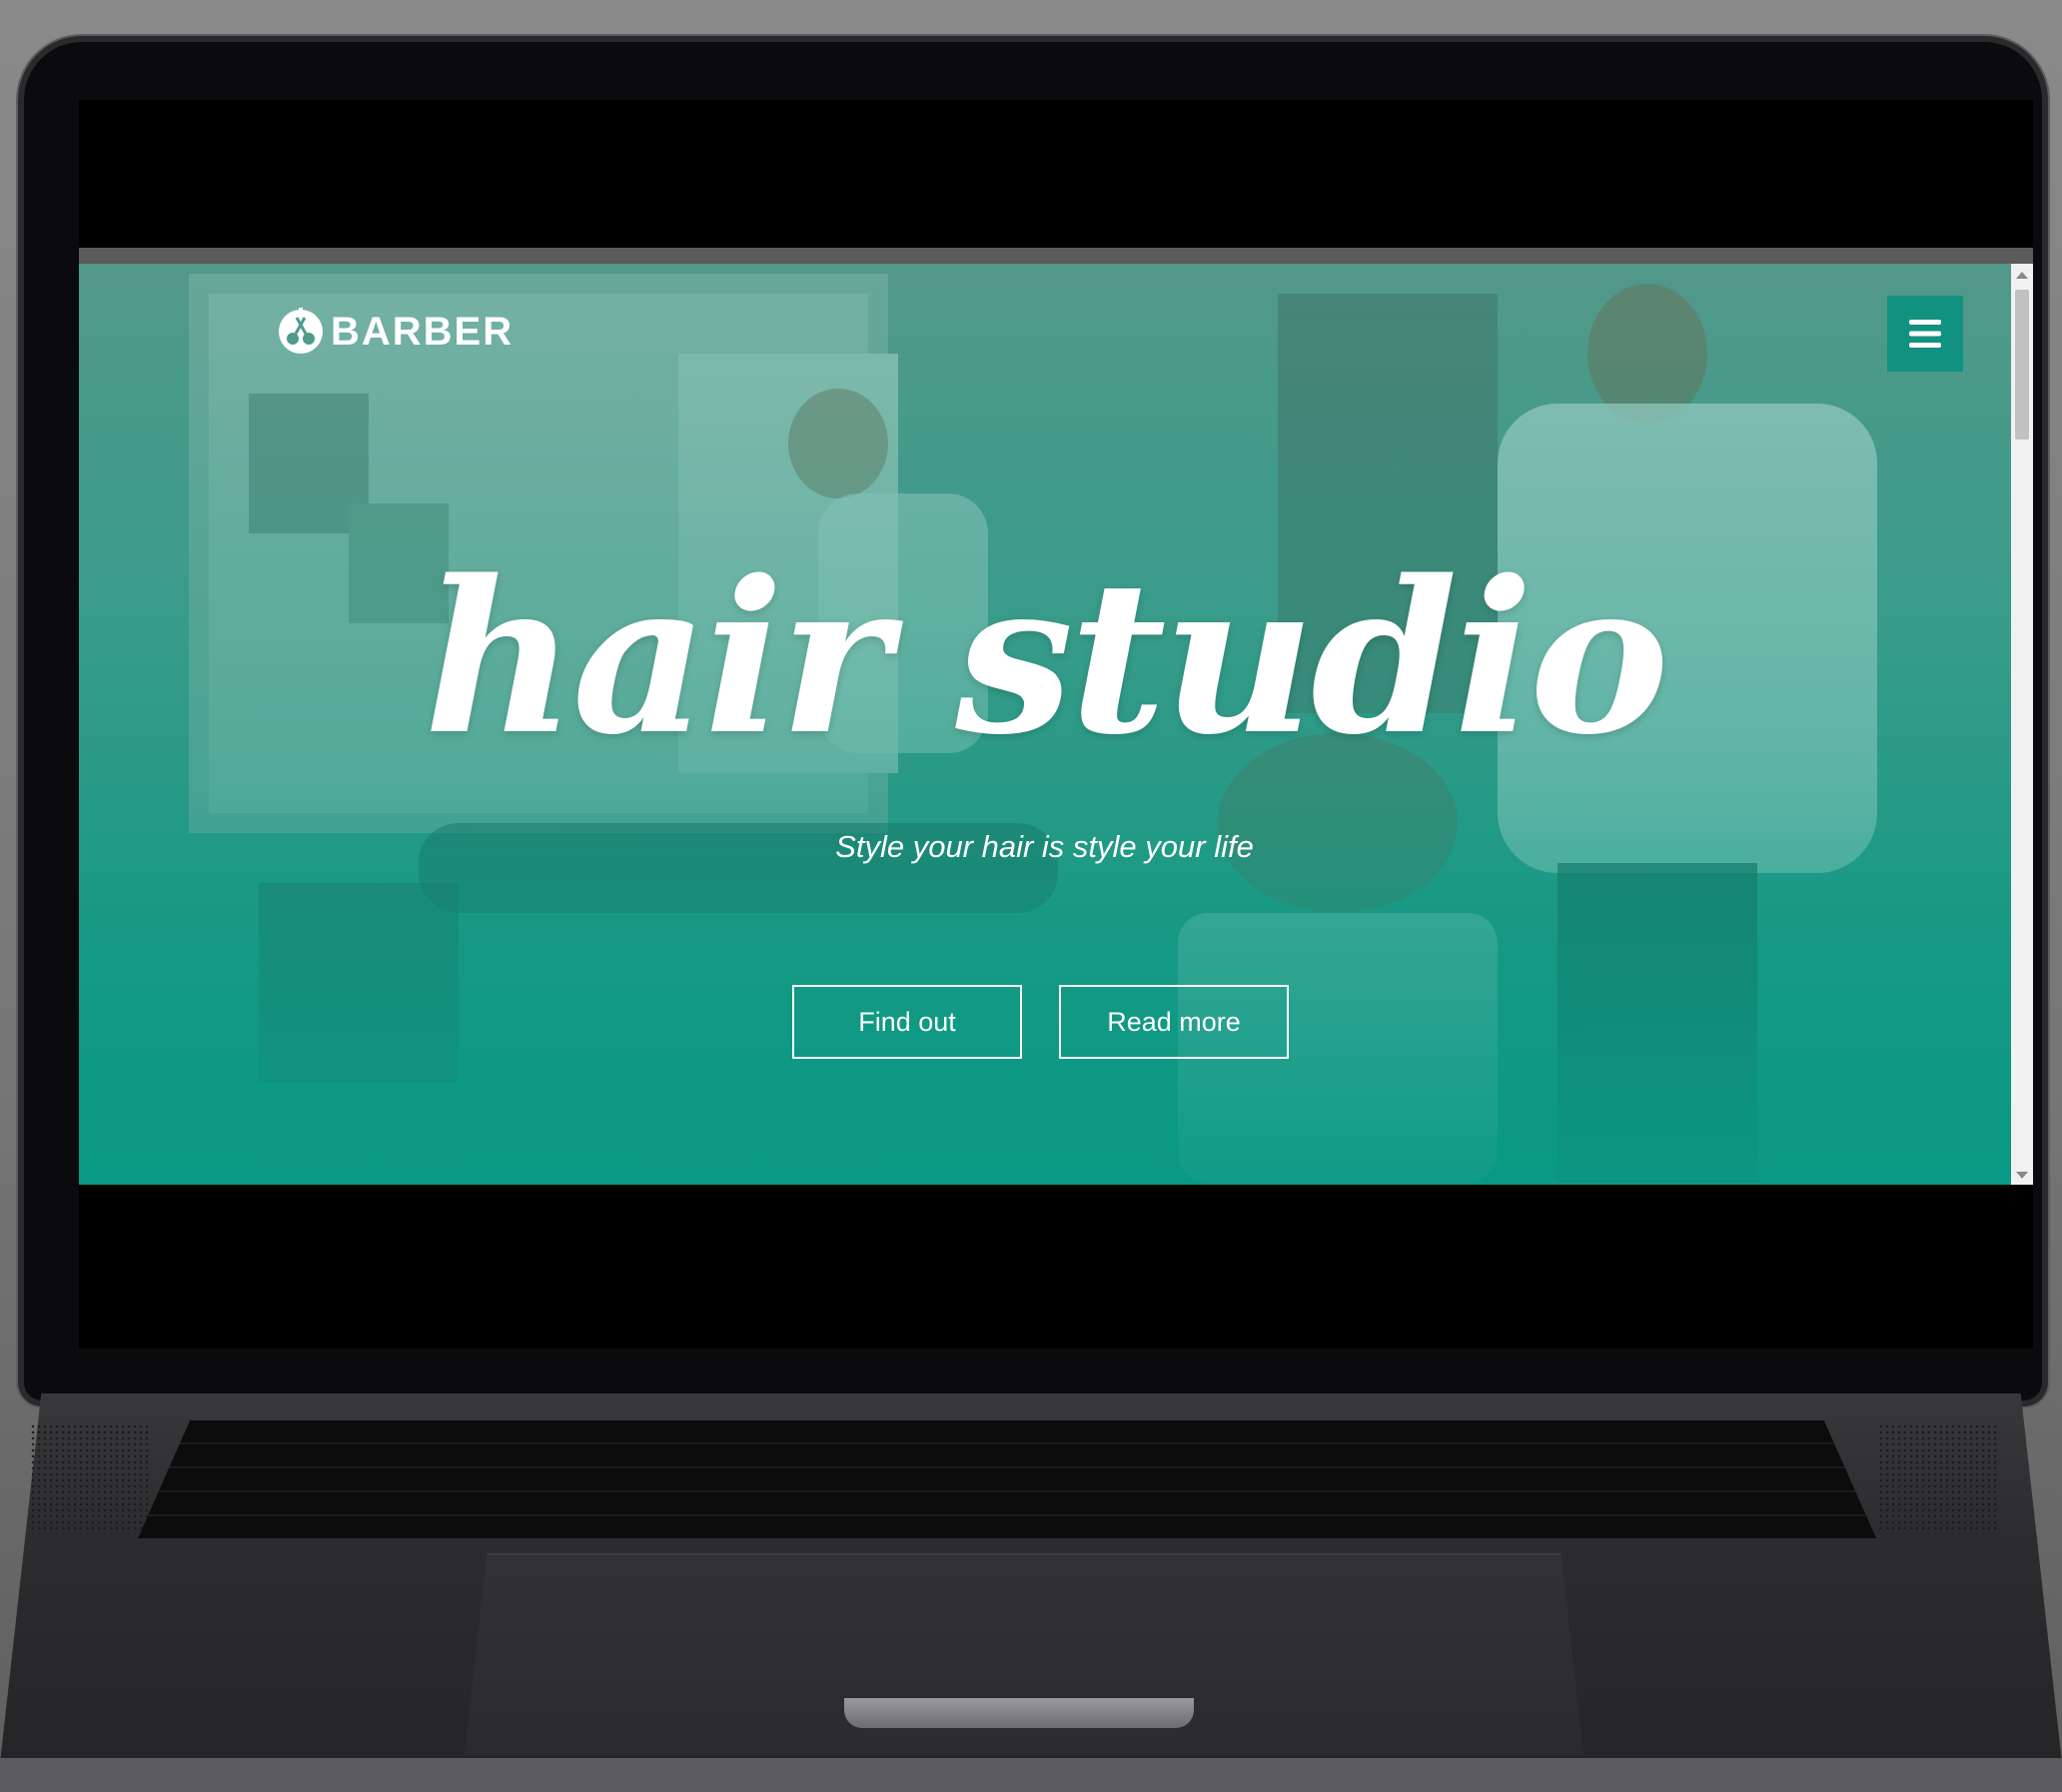 The height and width of the screenshot is (1792, 2062). I want to click on scroll-down-arrow-icon, so click(2022, 1175).